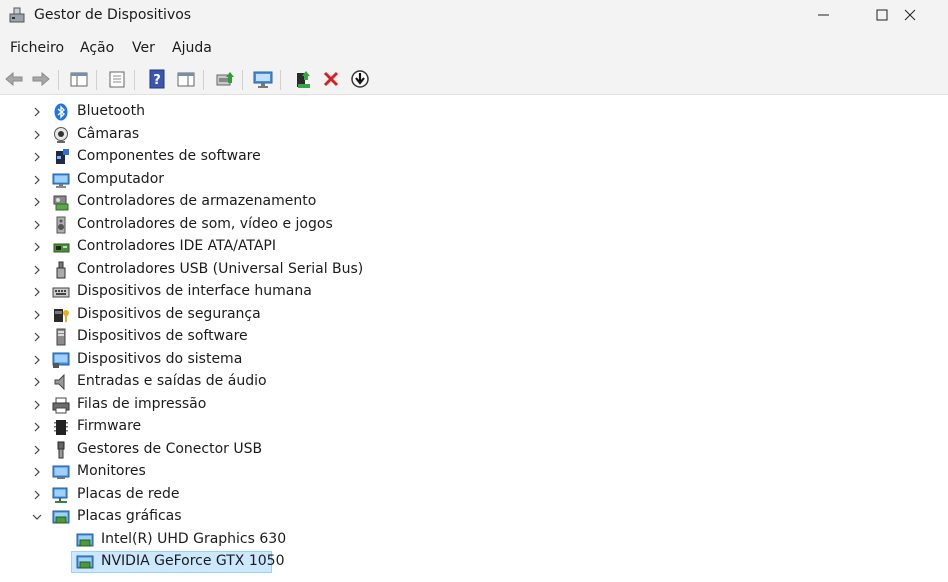 Image resolution: width=948 pixels, height=582 pixels. What do you see at coordinates (474, 135) in the screenshot?
I see `tree-category-camera: Câmaras` at bounding box center [474, 135].